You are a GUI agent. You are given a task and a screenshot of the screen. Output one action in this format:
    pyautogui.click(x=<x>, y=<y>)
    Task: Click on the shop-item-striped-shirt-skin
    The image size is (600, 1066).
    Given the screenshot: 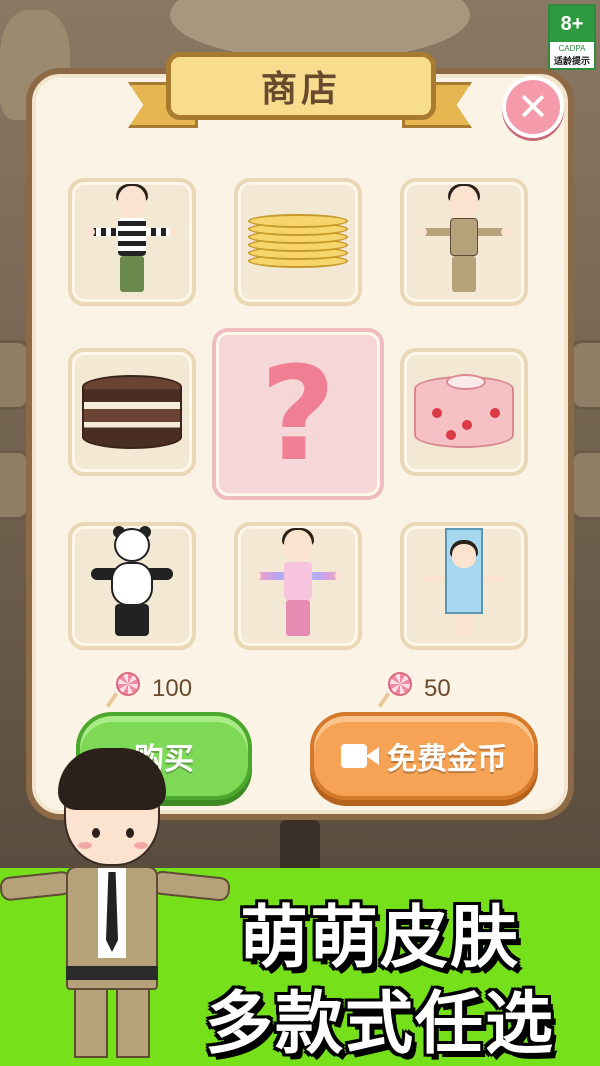 What is the action you would take?
    pyautogui.click(x=132, y=242)
    